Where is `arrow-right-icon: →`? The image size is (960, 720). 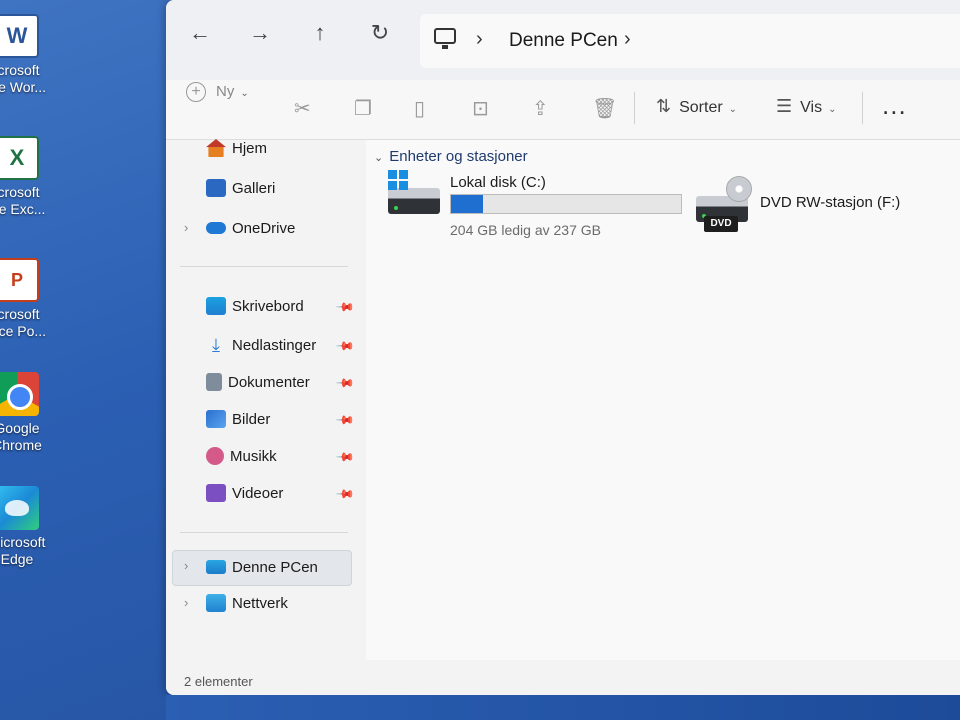 arrow-right-icon: → is located at coordinates (260, 32).